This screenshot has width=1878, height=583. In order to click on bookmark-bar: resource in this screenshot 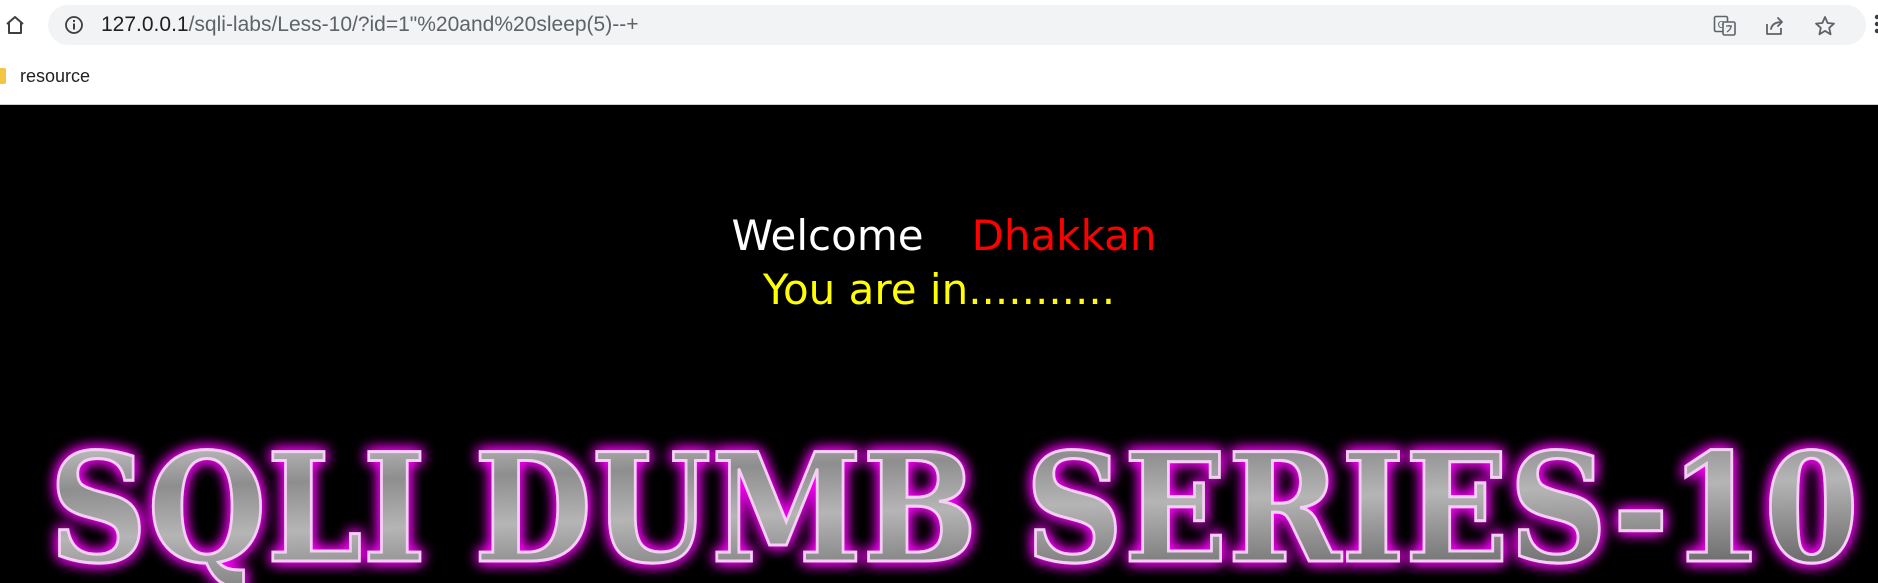, I will do `click(45, 76)`.